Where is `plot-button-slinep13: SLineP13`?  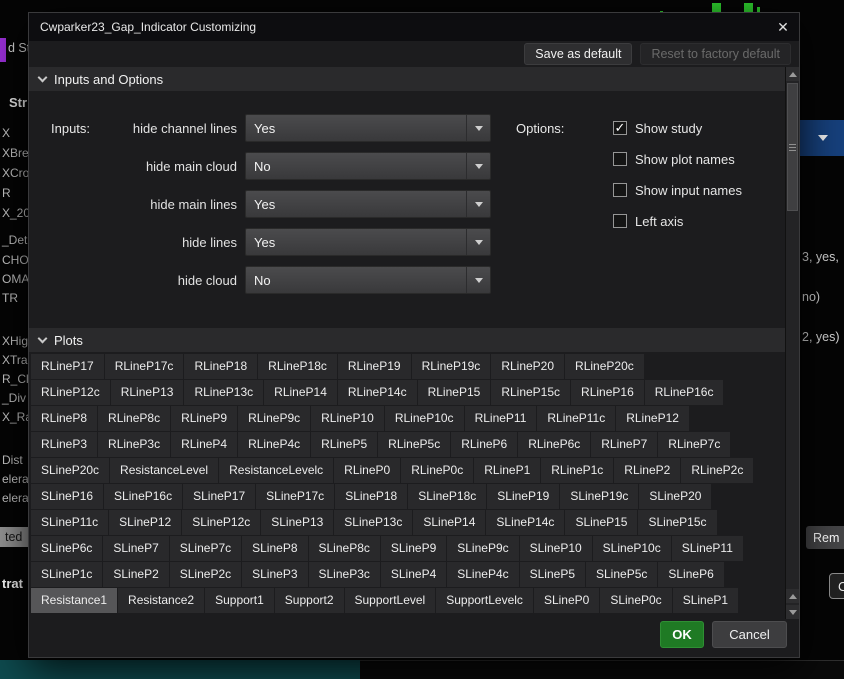
plot-button-slinep13: SLineP13 is located at coordinates (297, 522).